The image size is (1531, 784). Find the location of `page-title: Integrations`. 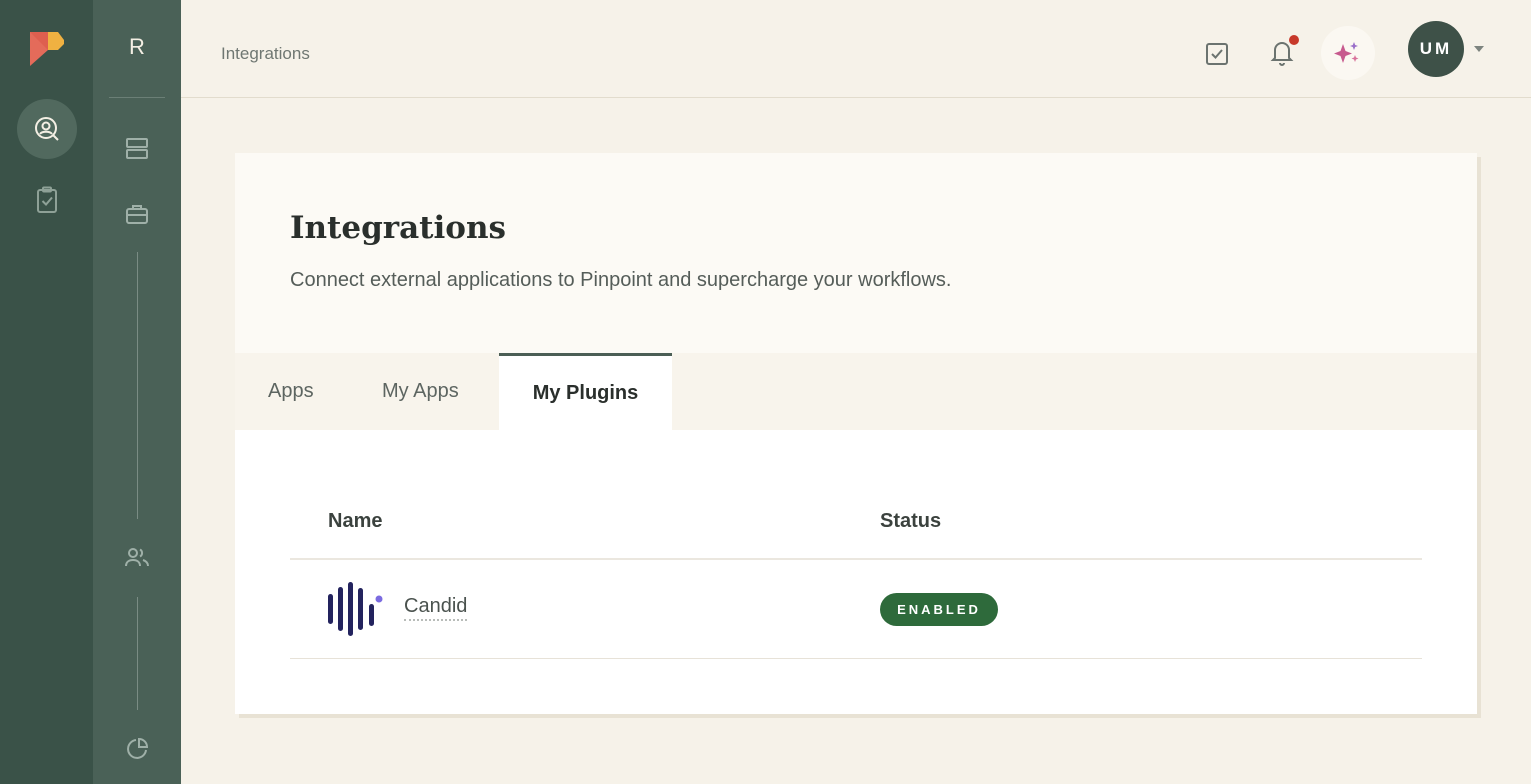

page-title: Integrations is located at coordinates (398, 228).